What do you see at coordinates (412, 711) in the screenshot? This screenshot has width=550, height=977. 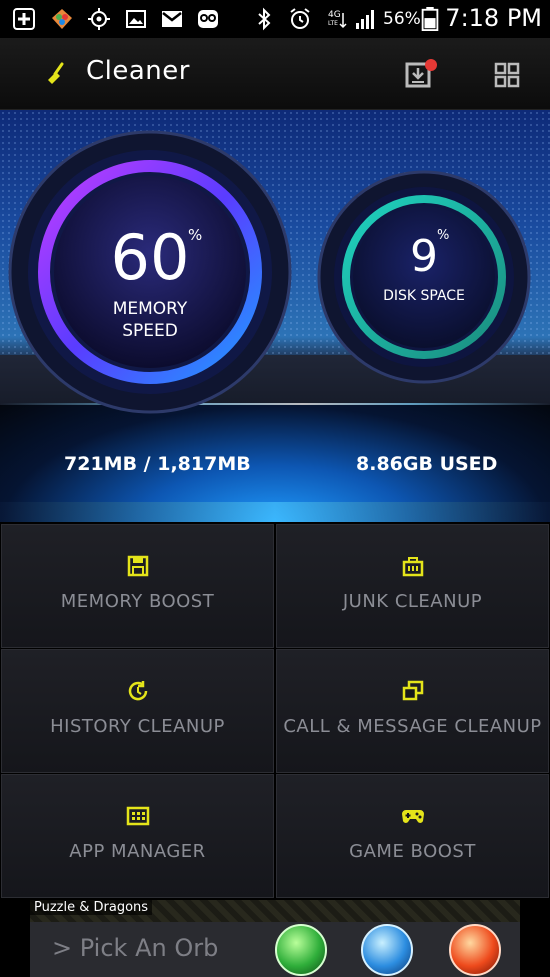 I see `call-message-cleanup-button: CALL & MESSAGE CLEANUP` at bounding box center [412, 711].